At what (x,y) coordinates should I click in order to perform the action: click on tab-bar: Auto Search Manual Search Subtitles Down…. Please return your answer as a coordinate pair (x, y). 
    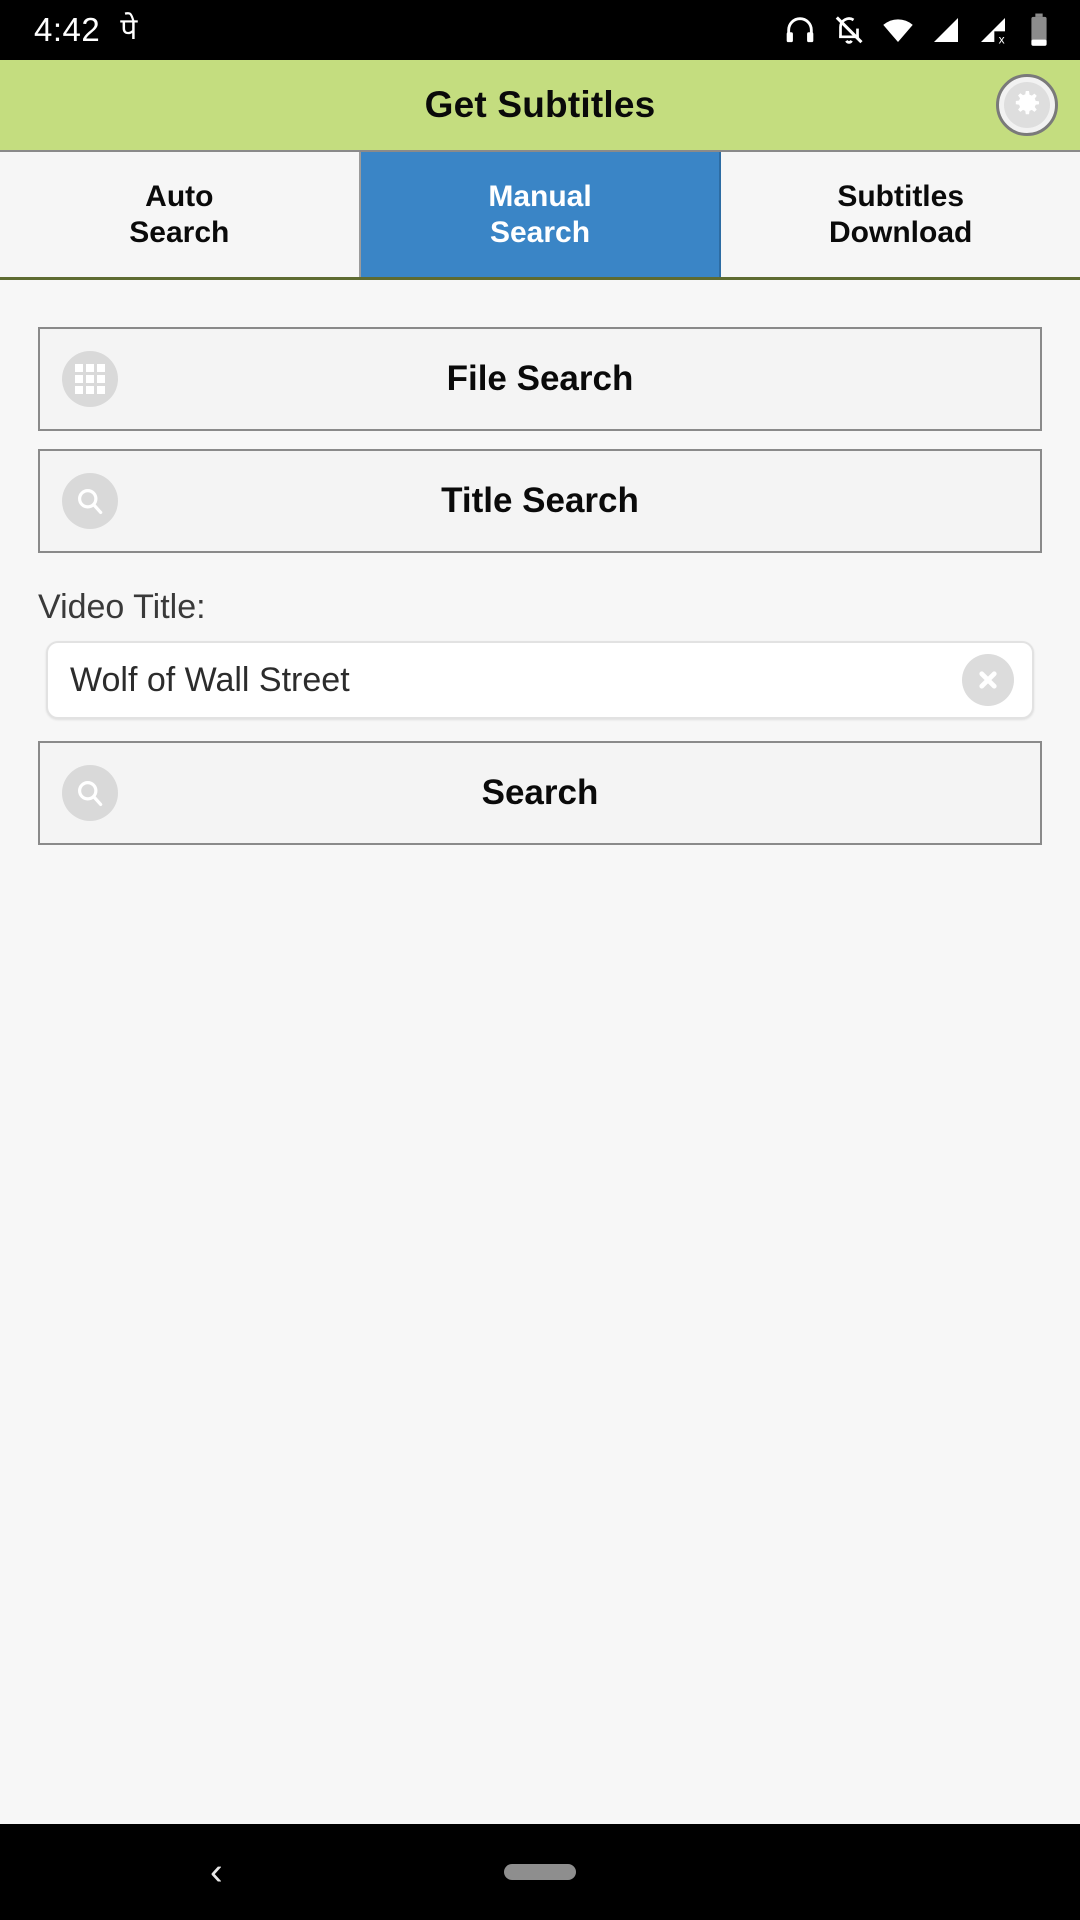
    Looking at the image, I should click on (540, 215).